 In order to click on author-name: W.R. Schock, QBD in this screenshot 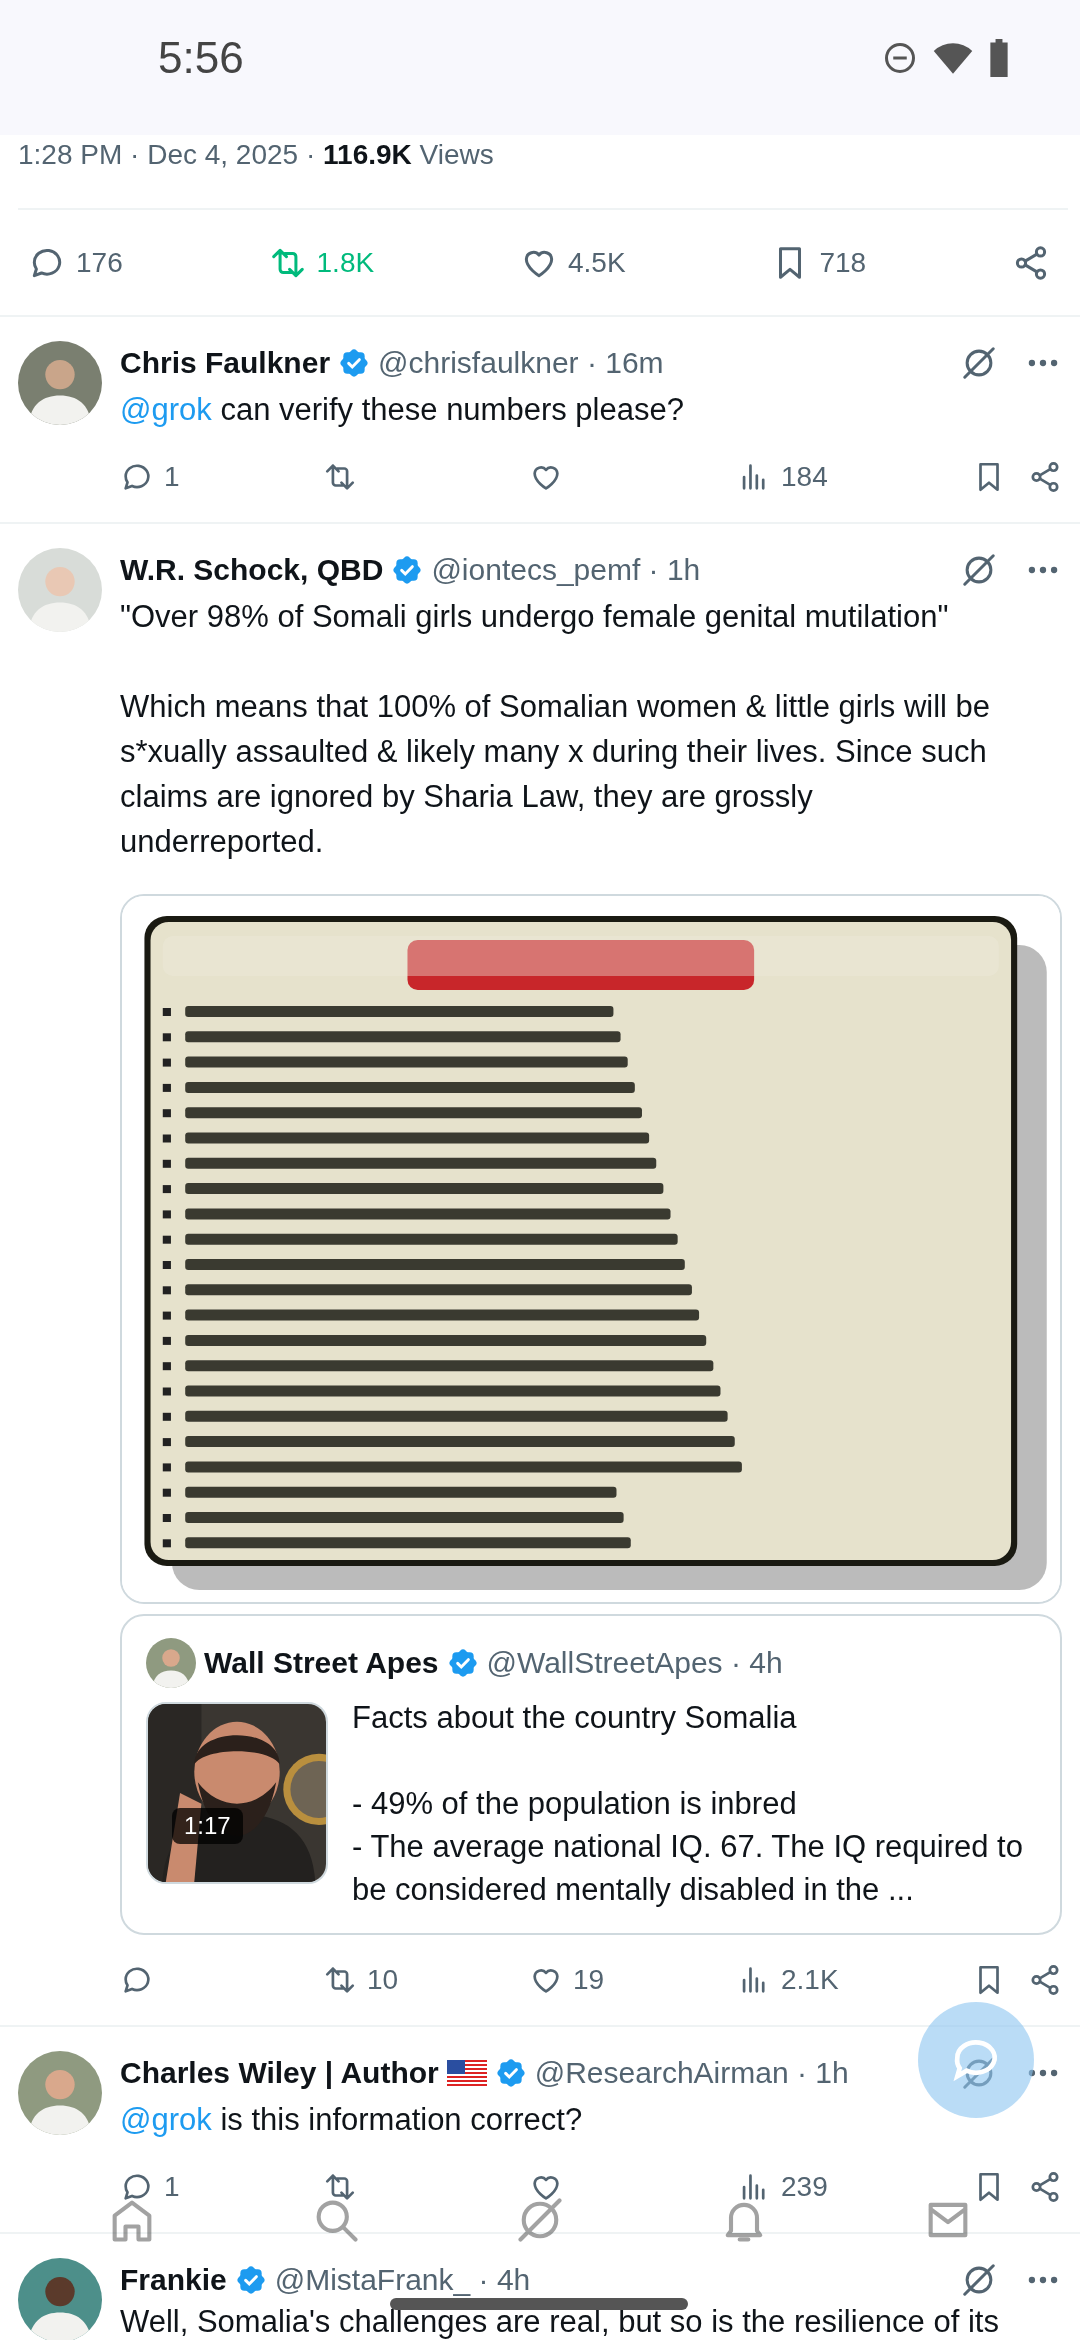, I will do `click(252, 570)`.